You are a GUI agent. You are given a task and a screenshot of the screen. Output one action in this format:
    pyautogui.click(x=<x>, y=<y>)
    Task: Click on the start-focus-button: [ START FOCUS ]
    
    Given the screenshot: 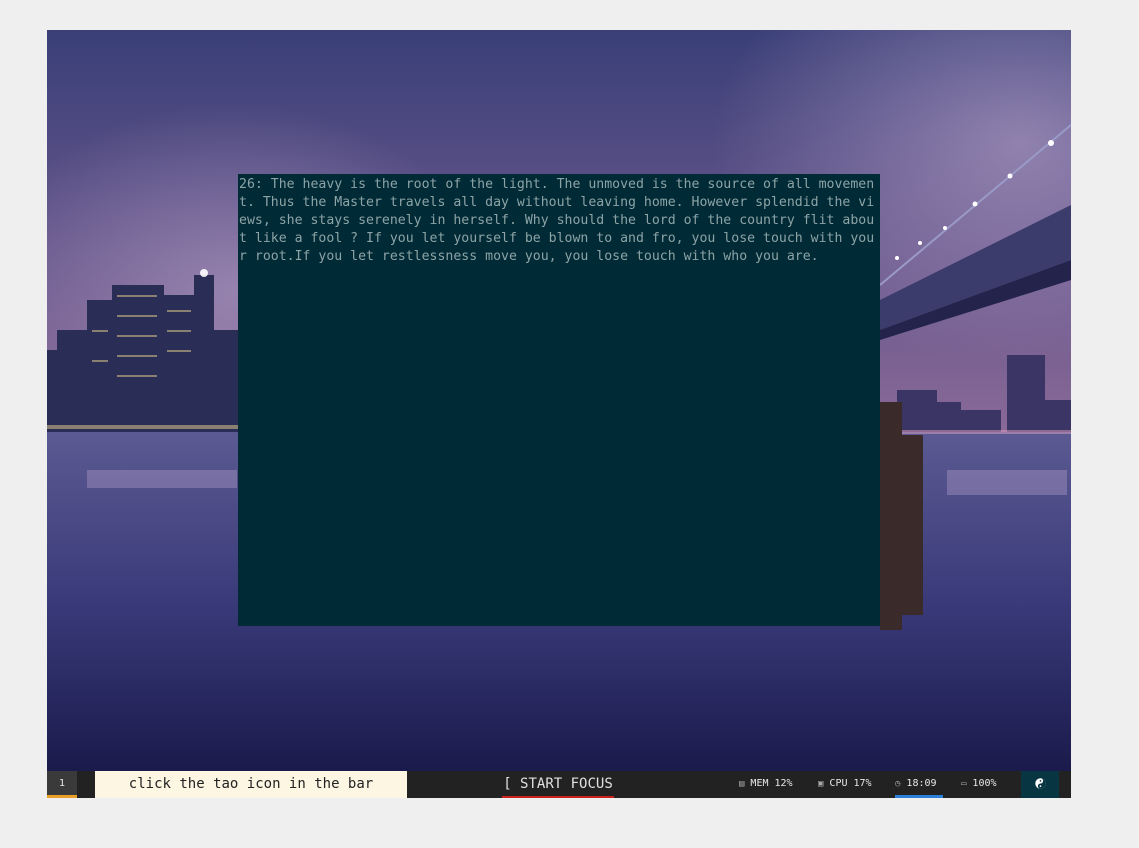 What is the action you would take?
    pyautogui.click(x=558, y=784)
    